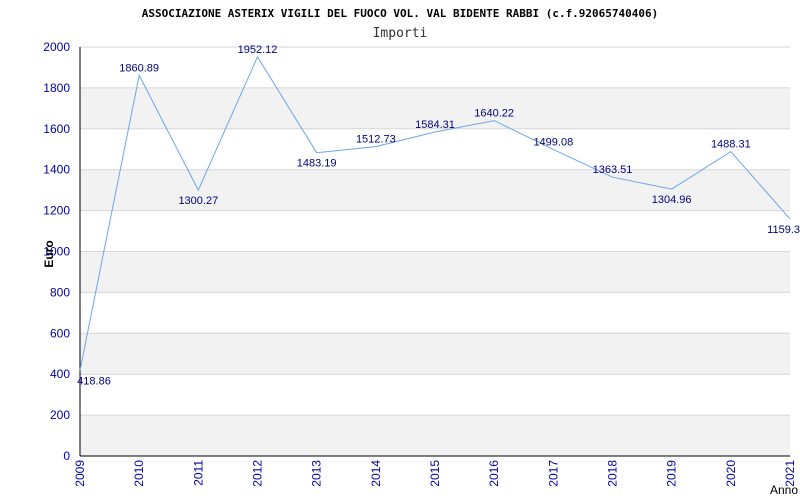  What do you see at coordinates (139, 473) in the screenshot?
I see `x-tick-label: 2010` at bounding box center [139, 473].